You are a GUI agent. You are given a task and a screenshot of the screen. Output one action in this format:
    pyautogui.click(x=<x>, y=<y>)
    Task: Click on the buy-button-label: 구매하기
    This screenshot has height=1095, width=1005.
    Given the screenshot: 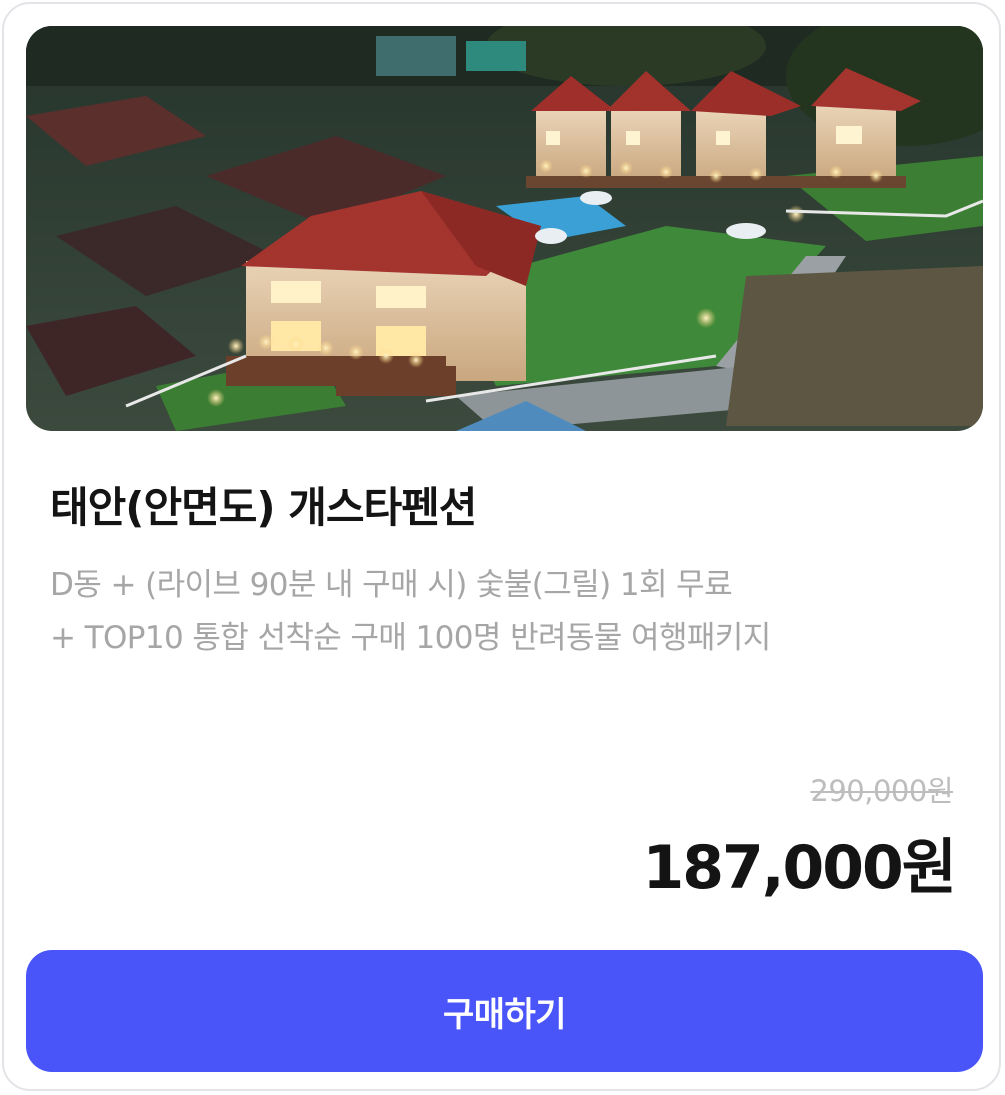 What is the action you would take?
    pyautogui.click(x=504, y=1014)
    